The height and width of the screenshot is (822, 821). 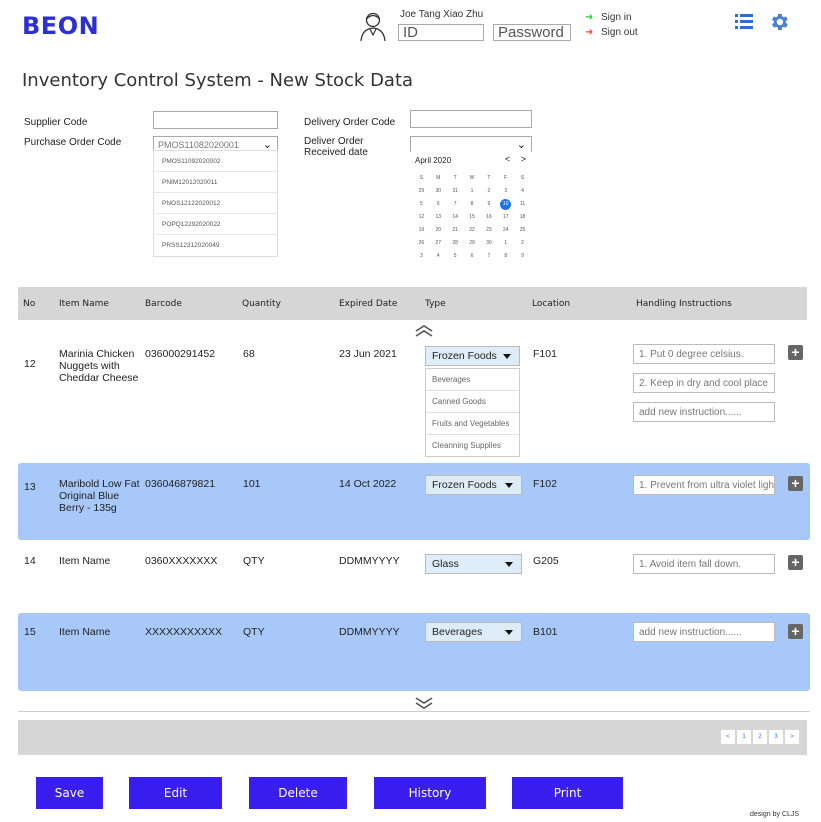 What do you see at coordinates (505, 230) in the screenshot?
I see `calendar-day: 24` at bounding box center [505, 230].